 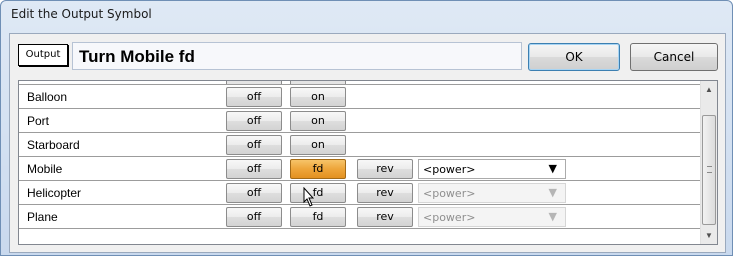 What do you see at coordinates (137, 56) in the screenshot?
I see `symbol-name-text: Turn Mobile fd` at bounding box center [137, 56].